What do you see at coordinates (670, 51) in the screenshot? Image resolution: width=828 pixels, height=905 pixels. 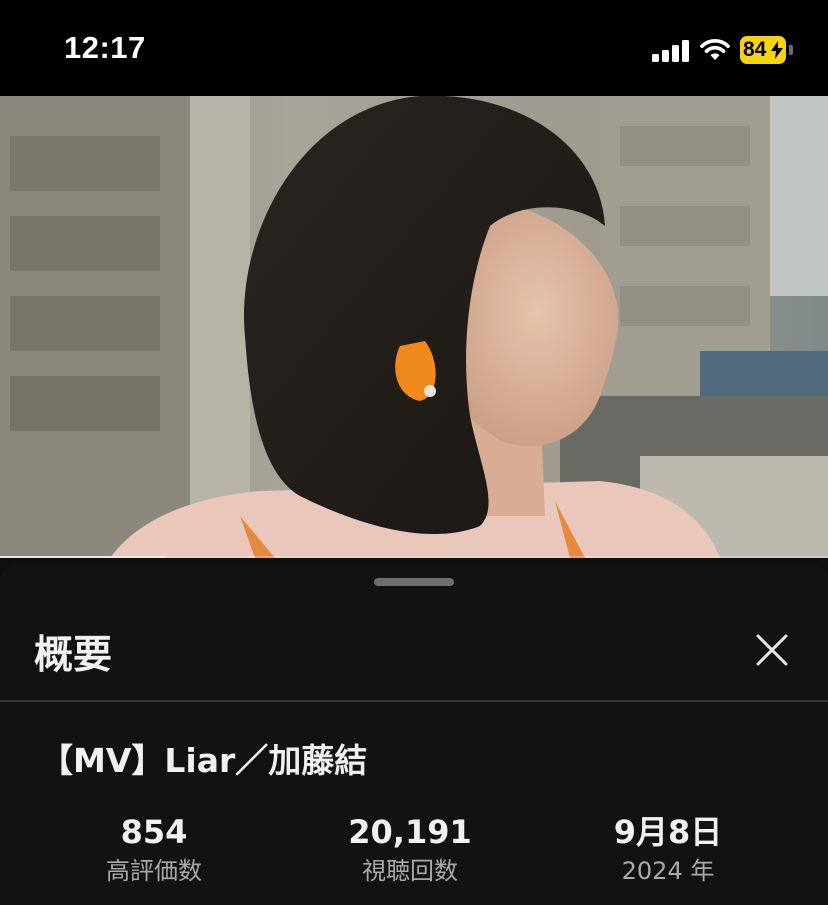 I see `signal-icon` at bounding box center [670, 51].